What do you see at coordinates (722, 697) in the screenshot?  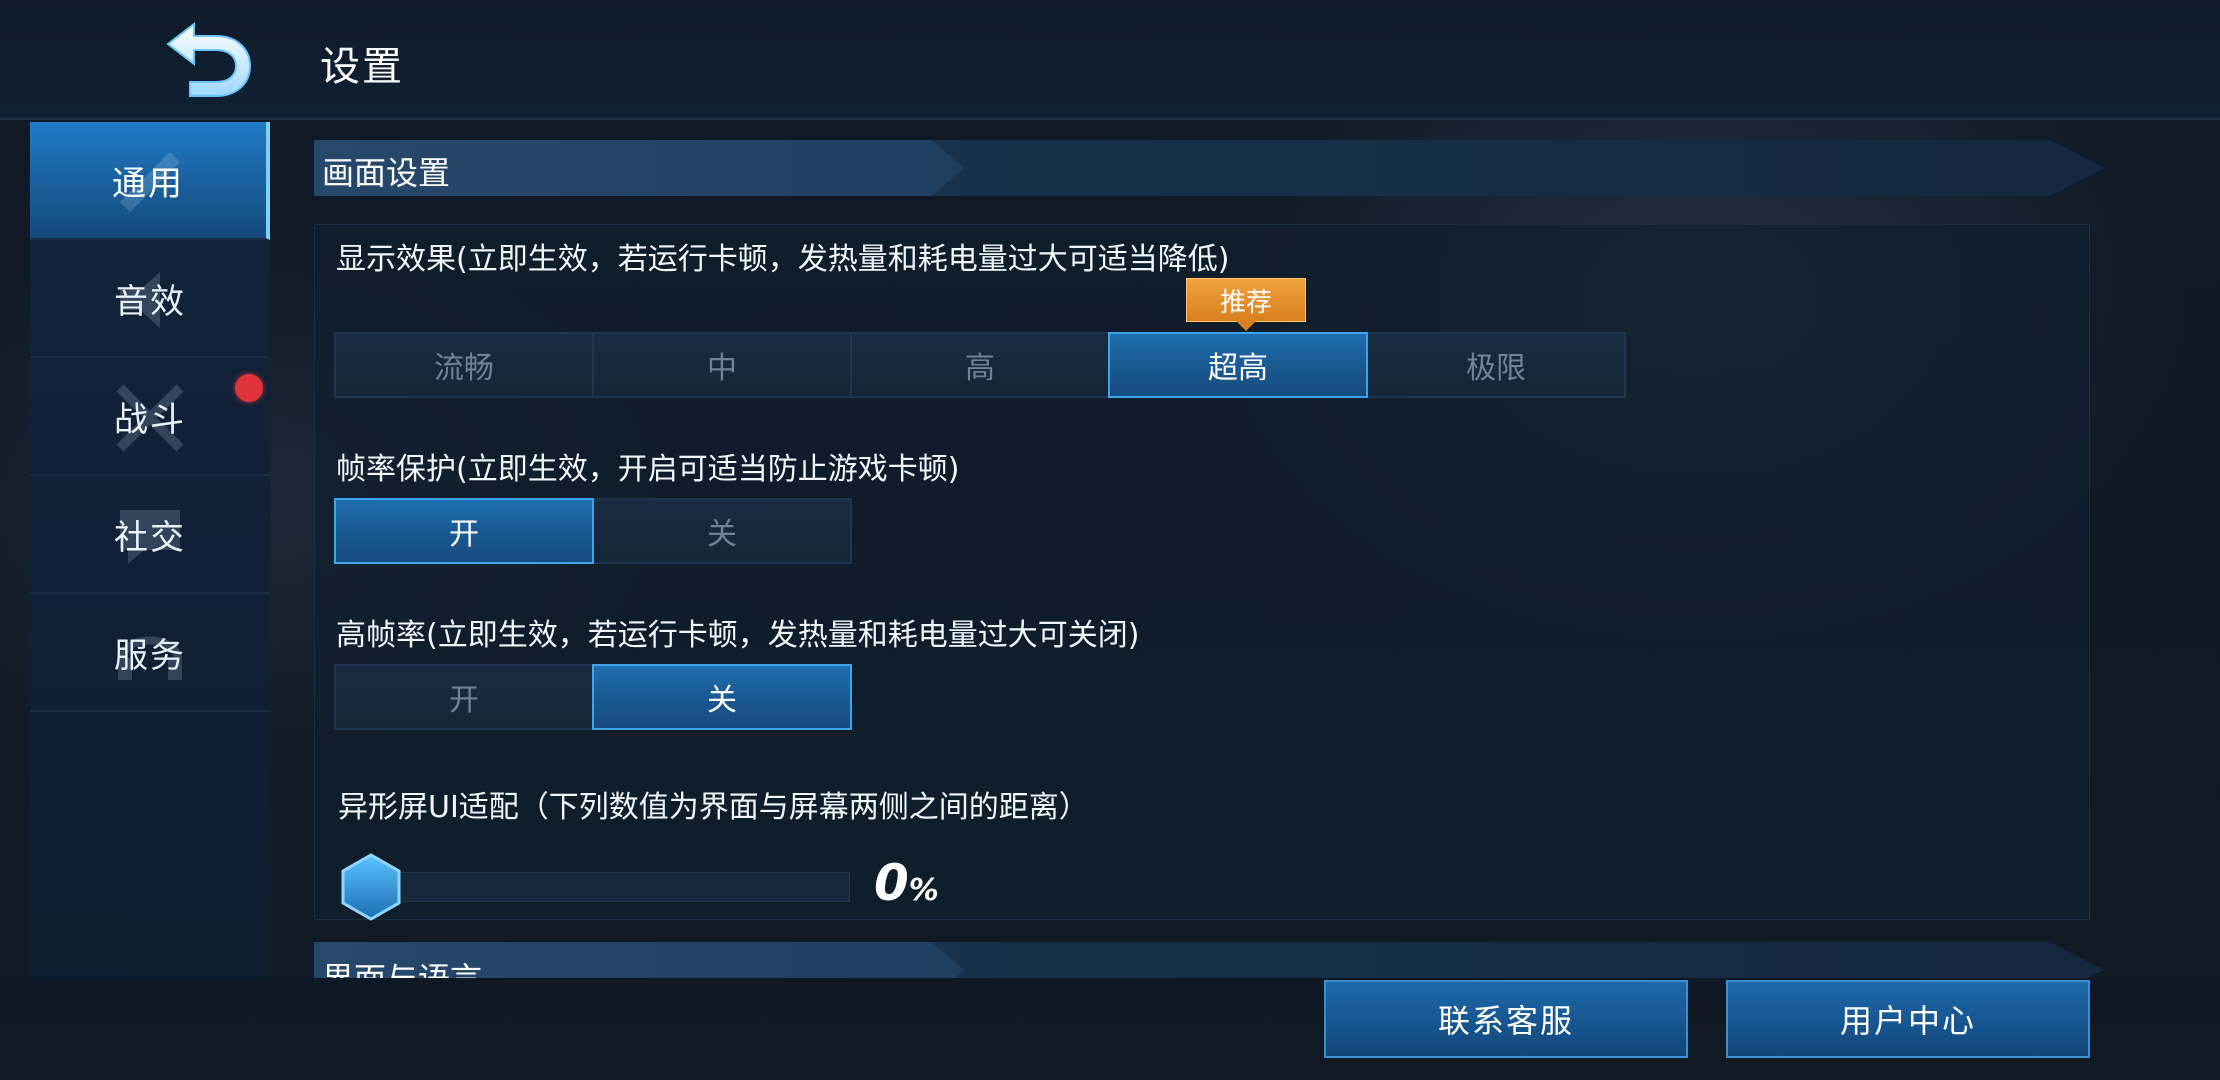 I see `high-fps-off: 关` at bounding box center [722, 697].